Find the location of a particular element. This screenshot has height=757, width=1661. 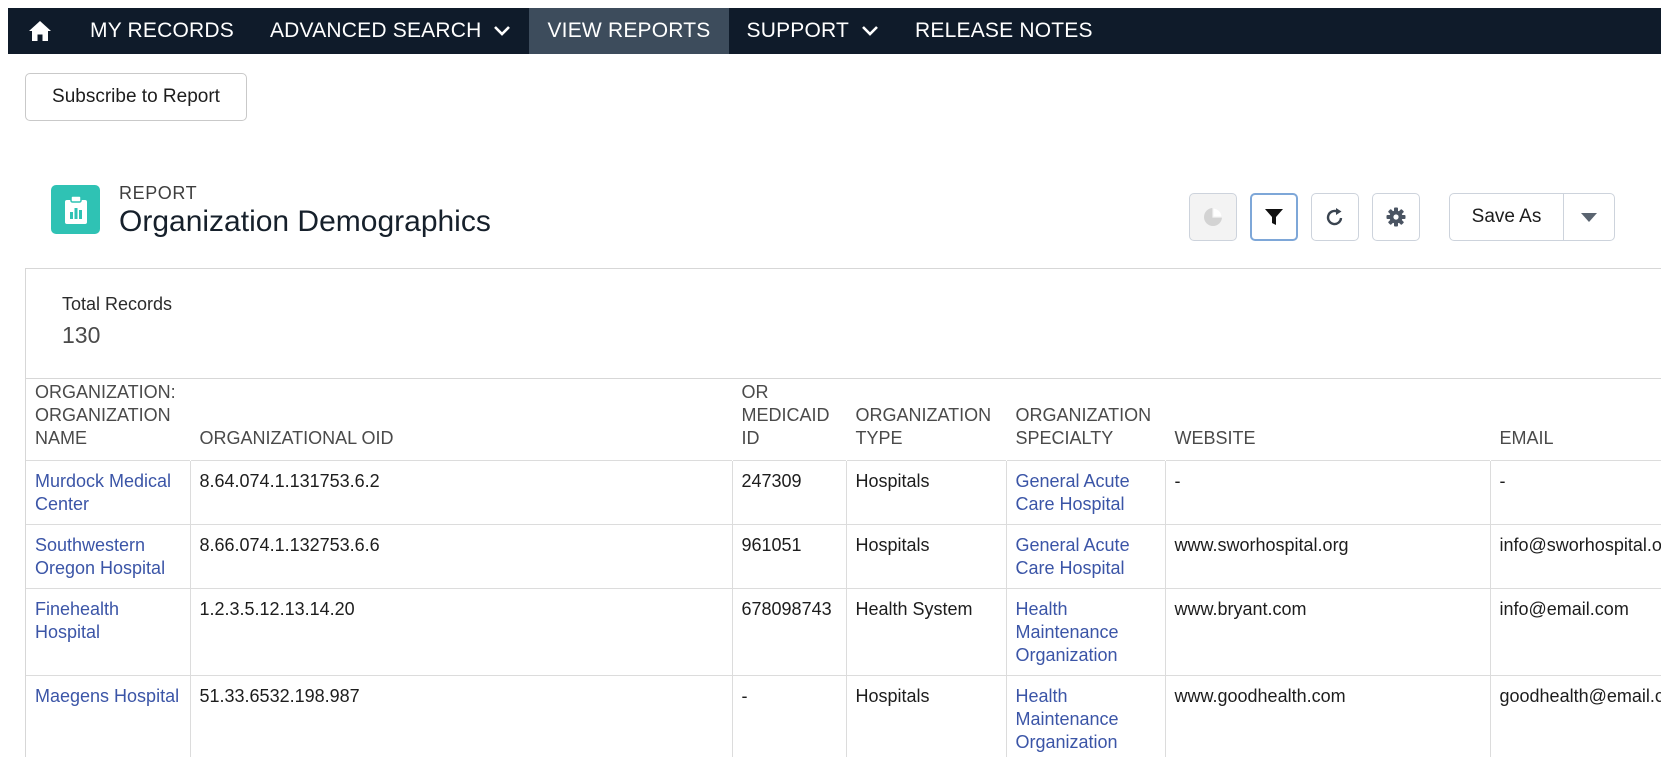

refresh-icon is located at coordinates (1334, 217).